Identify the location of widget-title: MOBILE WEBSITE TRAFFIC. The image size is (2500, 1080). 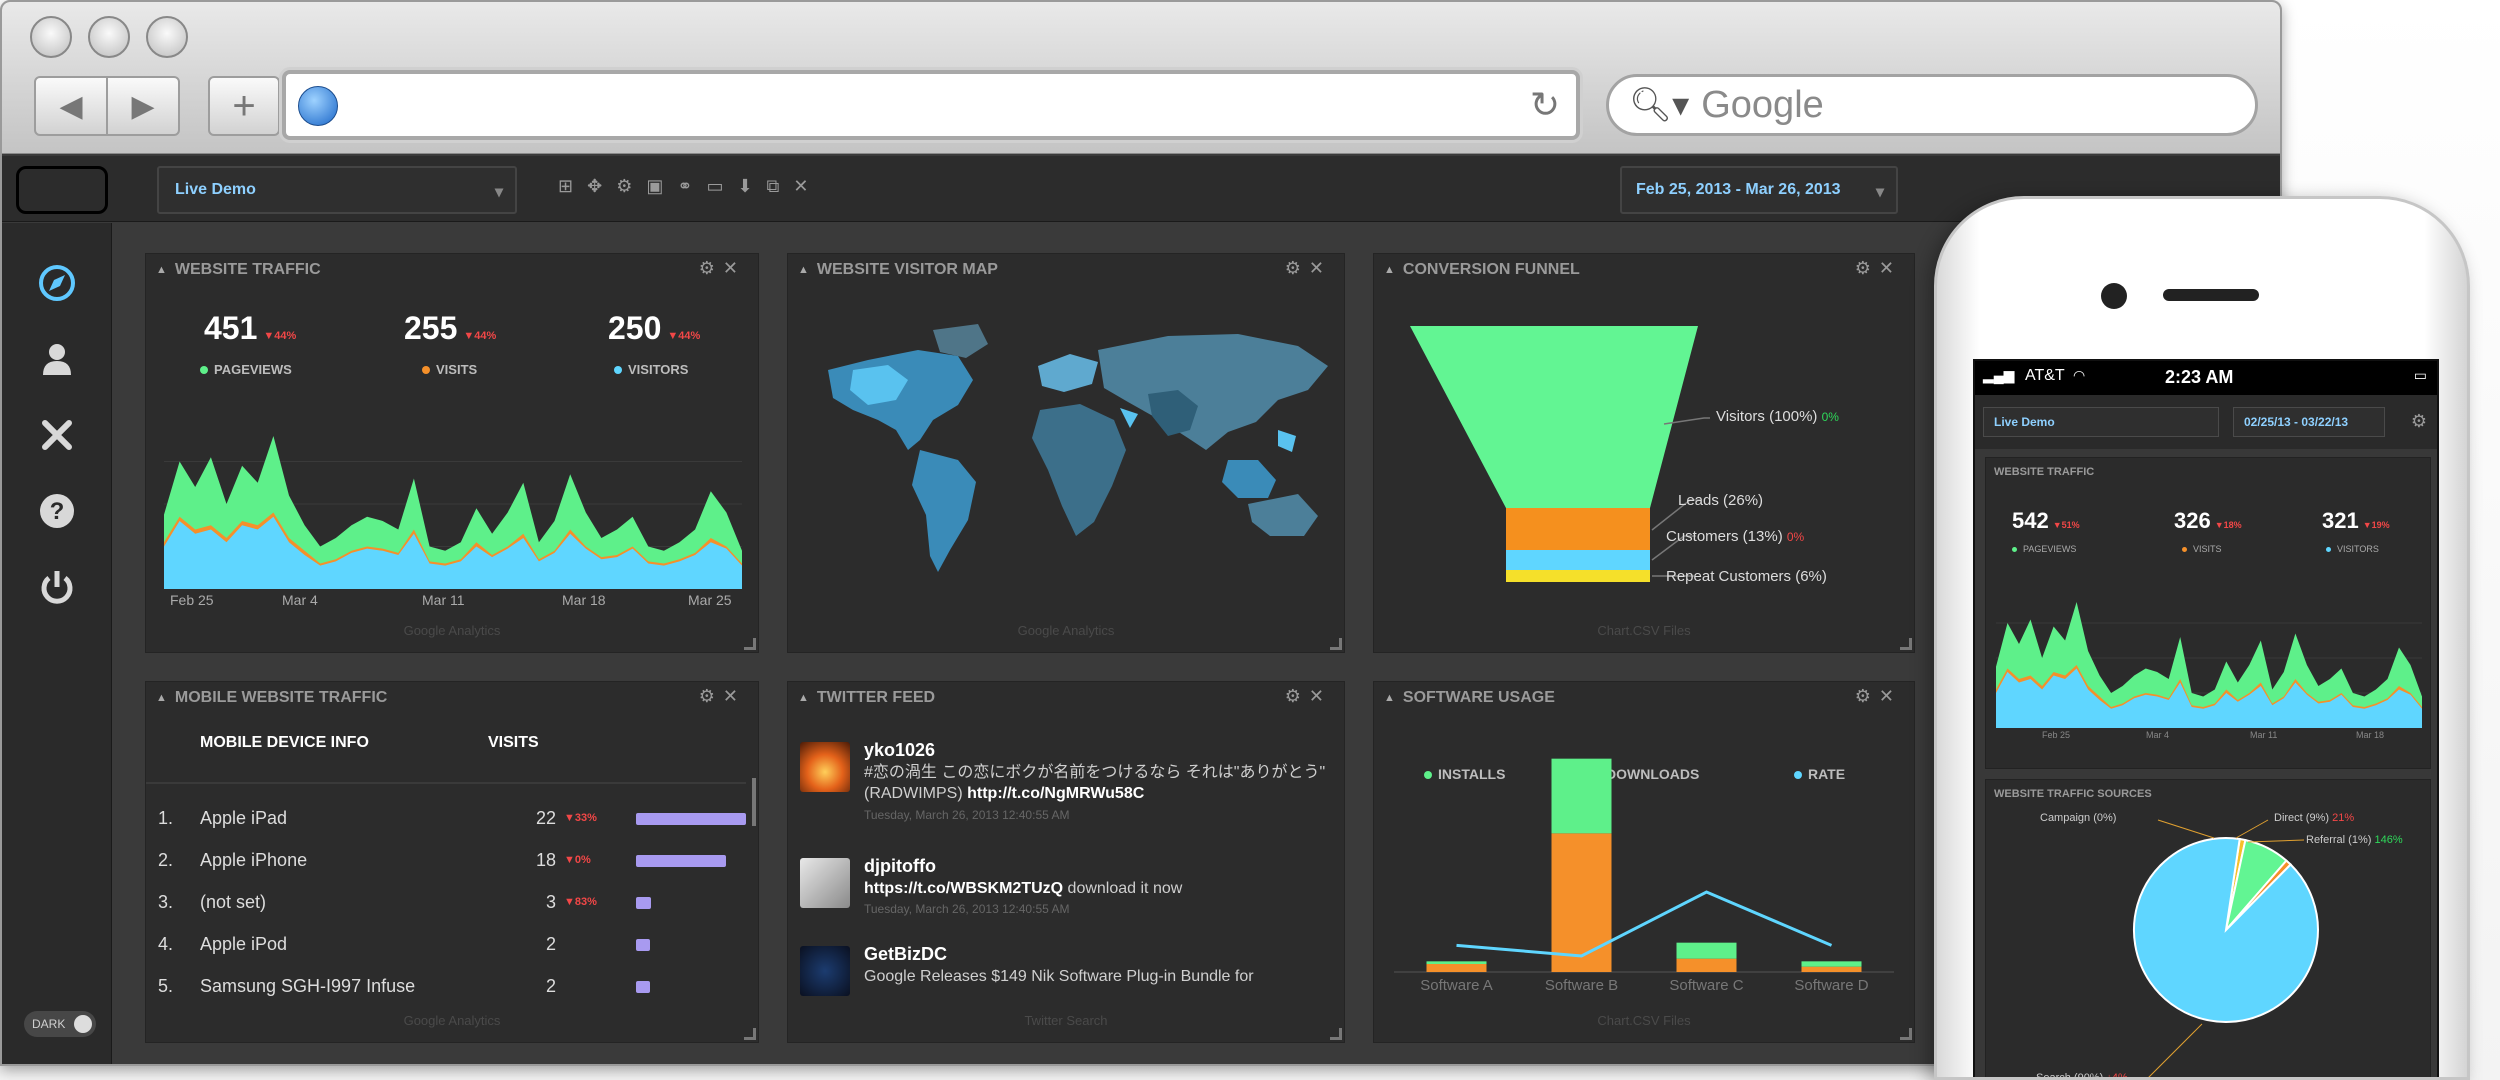
(281, 697).